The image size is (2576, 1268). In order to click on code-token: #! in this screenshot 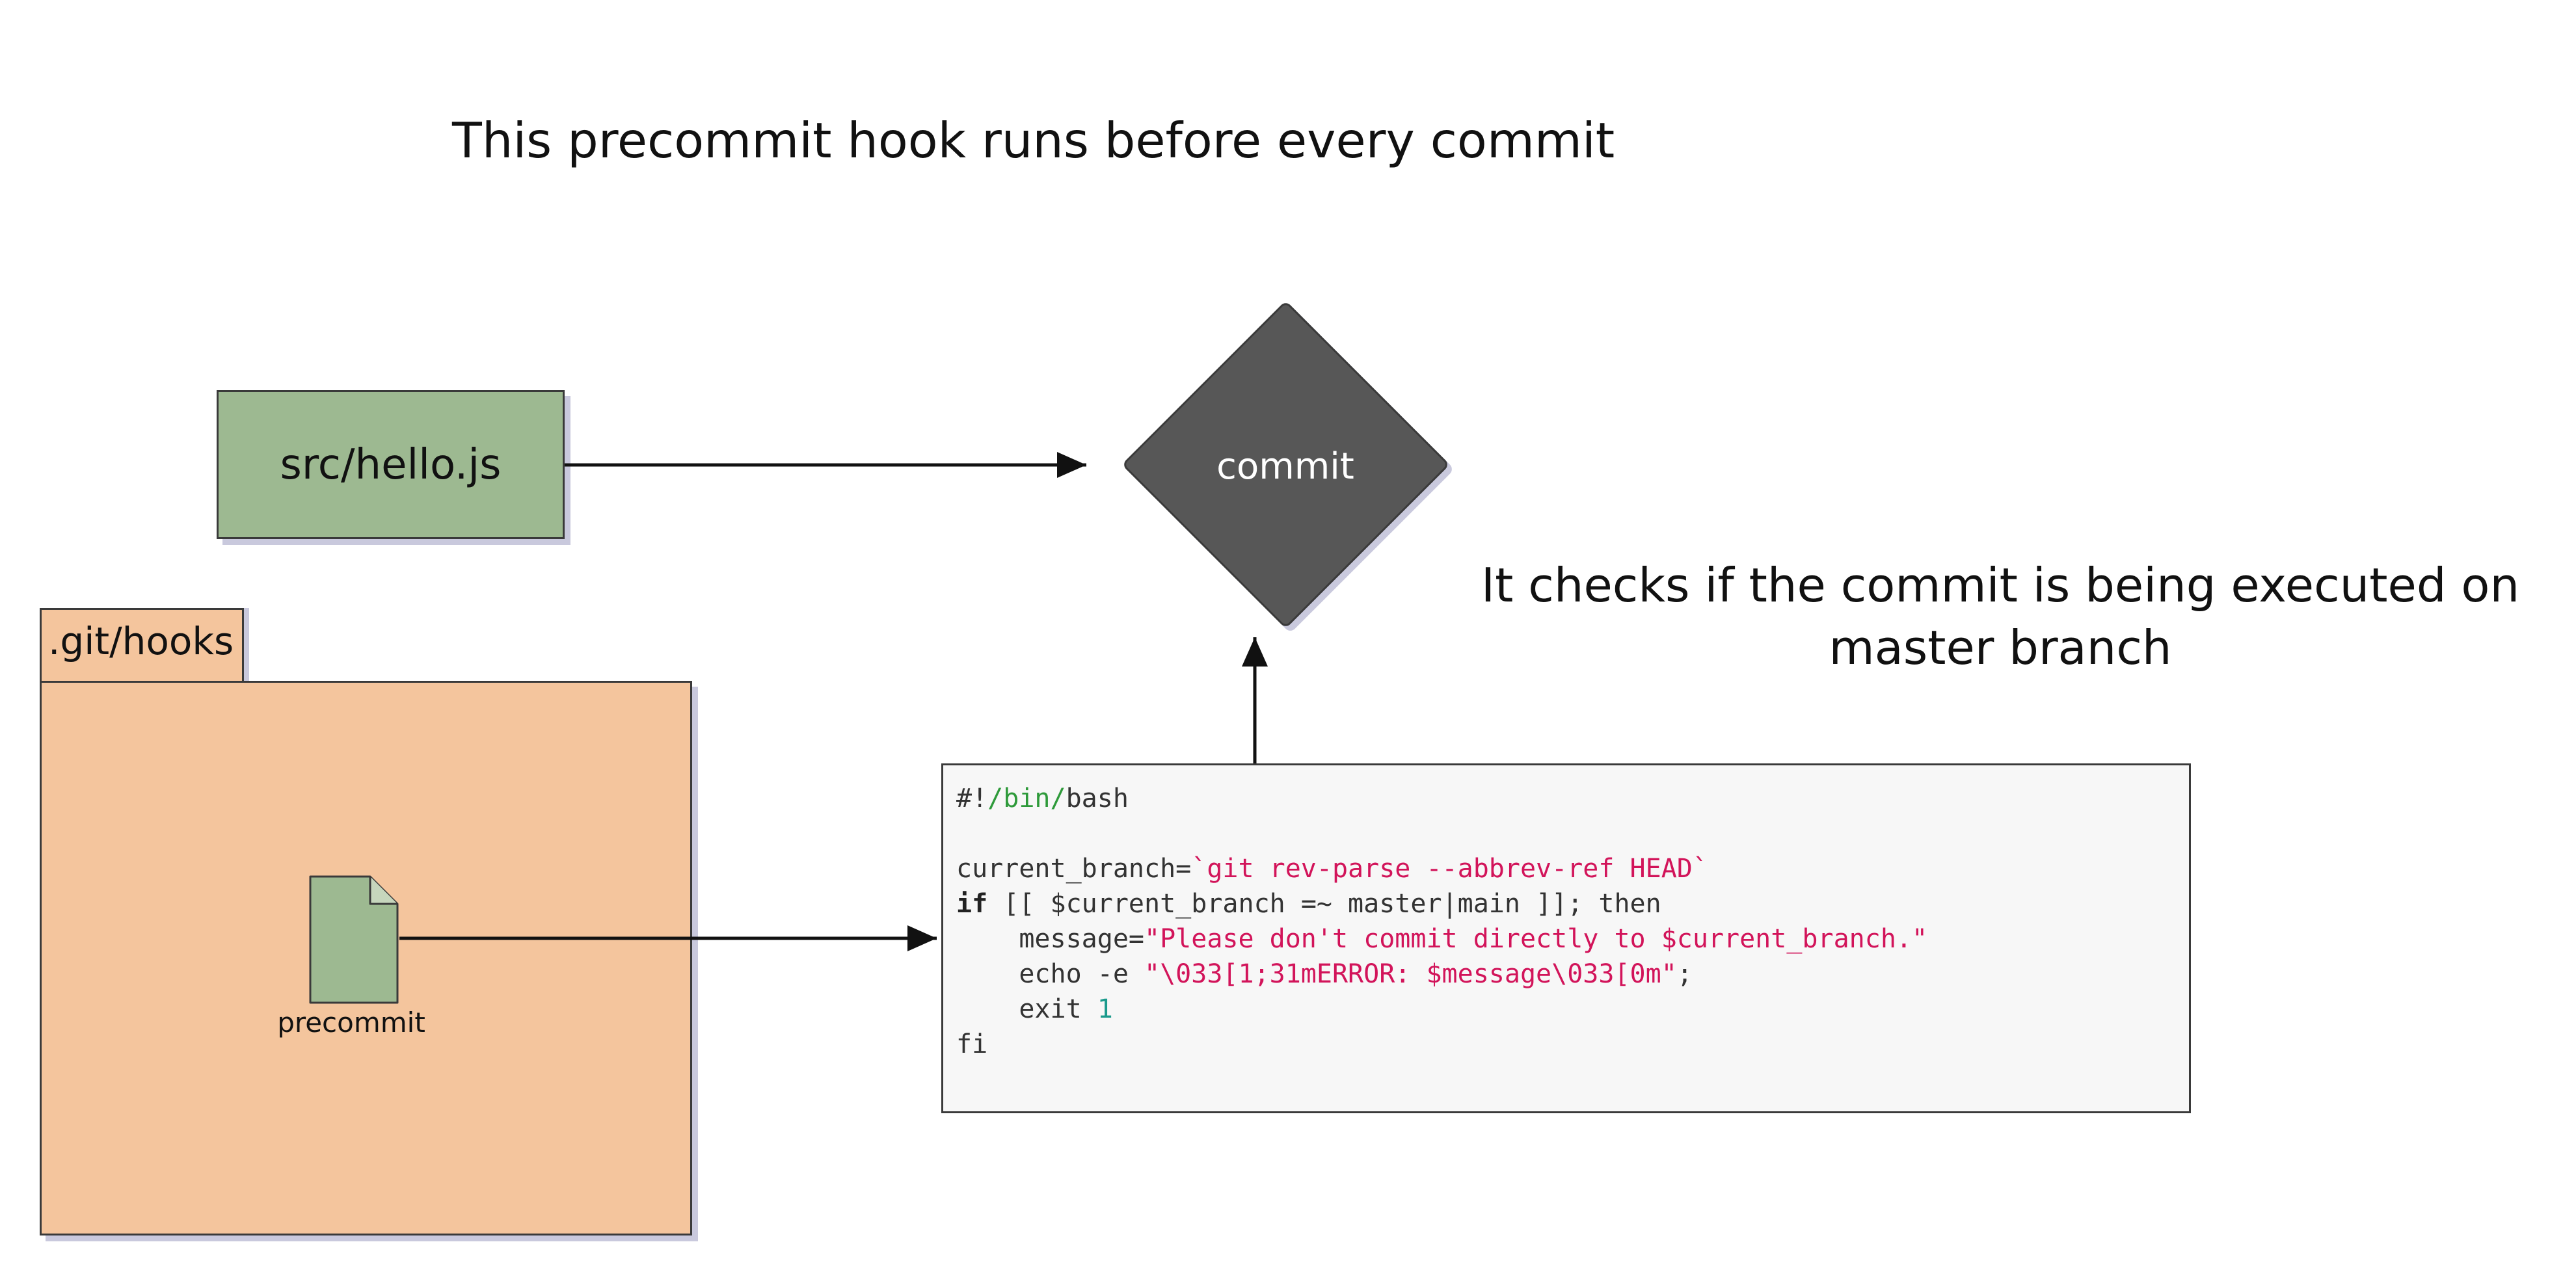, I will do `click(972, 798)`.